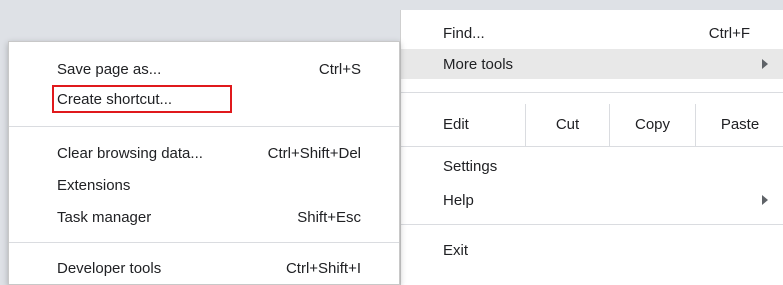 The width and height of the screenshot is (783, 285). I want to click on edit-label: Edit, so click(456, 124).